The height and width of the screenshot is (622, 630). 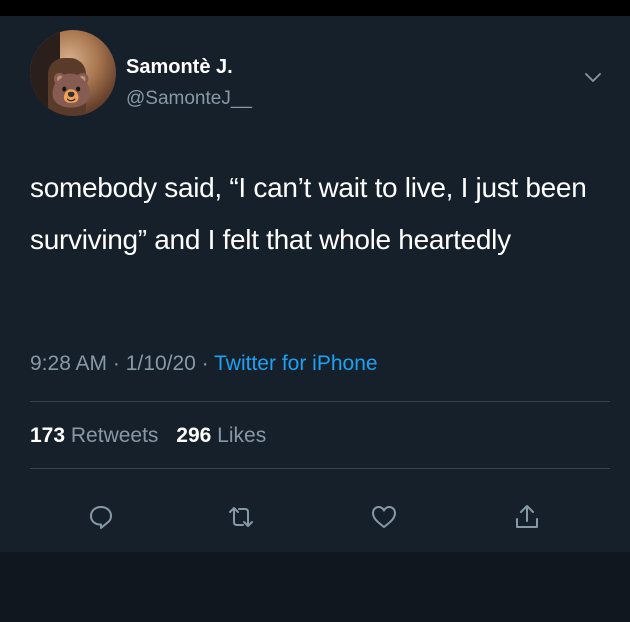 I want to click on tweet-meta: 9:28 AM · 1/10/20 · Twitter for iPhone, so click(x=204, y=364).